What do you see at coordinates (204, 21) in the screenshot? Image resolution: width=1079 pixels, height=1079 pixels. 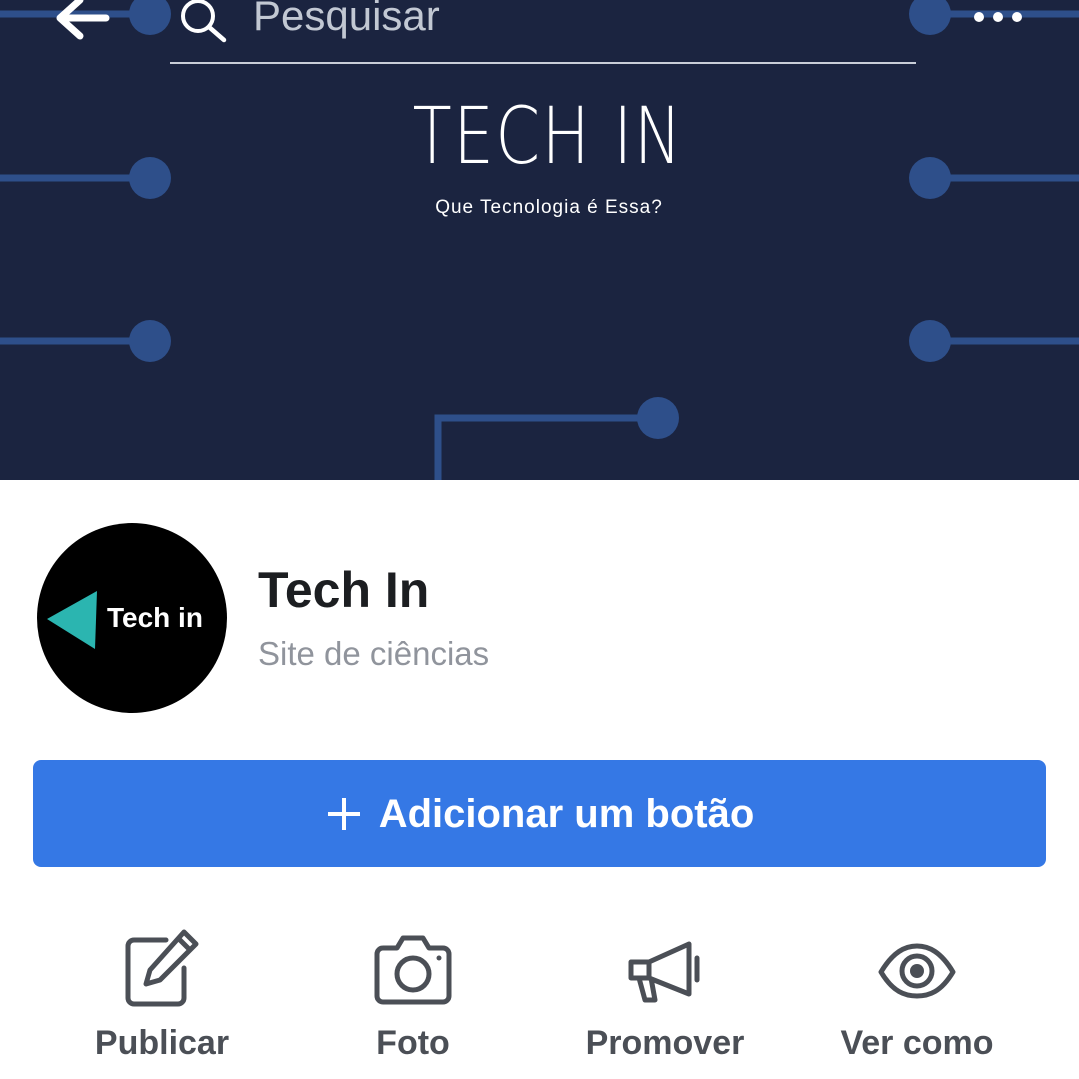 I see `search-icon` at bounding box center [204, 21].